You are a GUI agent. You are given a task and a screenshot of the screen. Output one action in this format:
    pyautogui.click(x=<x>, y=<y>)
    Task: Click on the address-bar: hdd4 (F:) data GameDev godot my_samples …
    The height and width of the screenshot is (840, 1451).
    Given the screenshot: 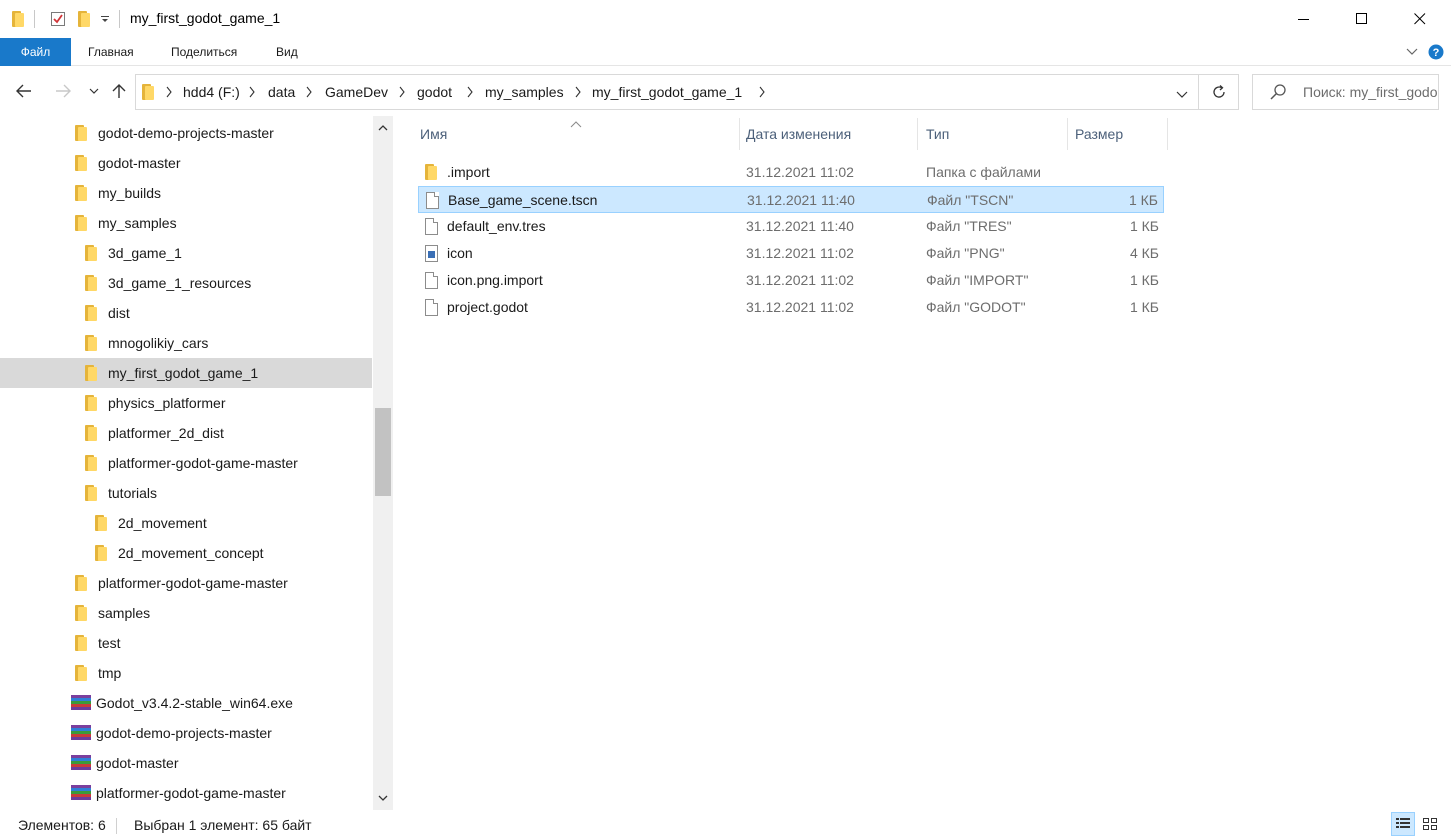 What is the action you would take?
    pyautogui.click(x=667, y=92)
    